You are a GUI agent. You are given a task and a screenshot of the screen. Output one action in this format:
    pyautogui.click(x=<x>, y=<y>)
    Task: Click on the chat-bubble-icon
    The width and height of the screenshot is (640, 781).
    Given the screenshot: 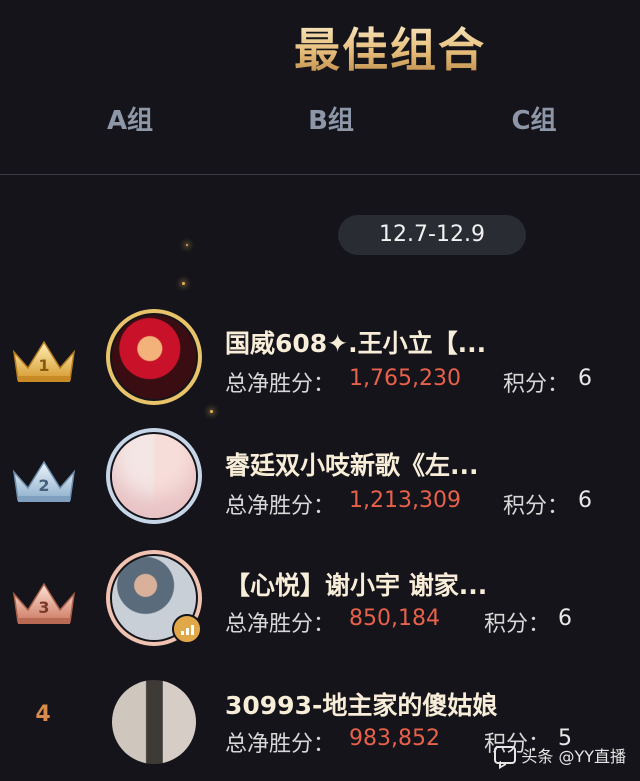 What is the action you would take?
    pyautogui.click(x=505, y=755)
    